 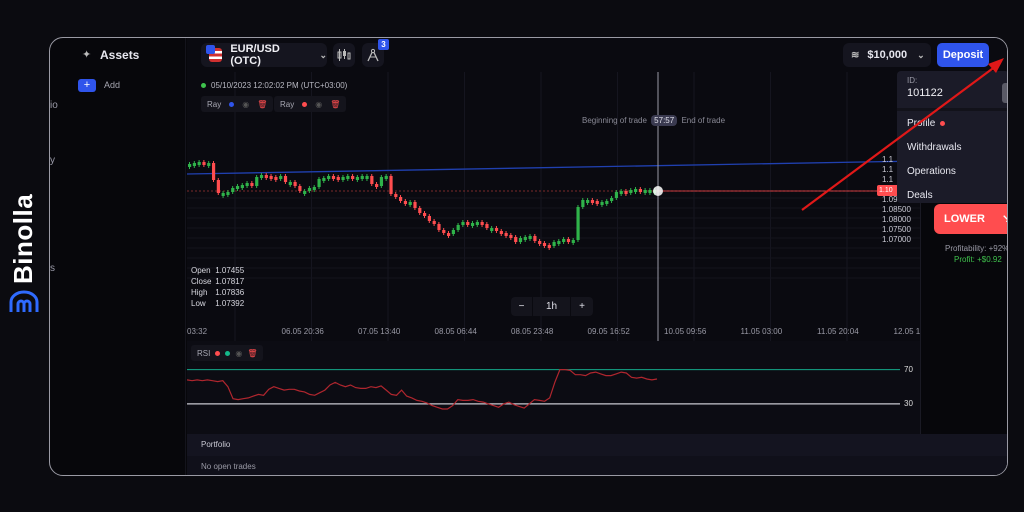 I want to click on x-axis-tick: 09.05 16:52, so click(x=608, y=331).